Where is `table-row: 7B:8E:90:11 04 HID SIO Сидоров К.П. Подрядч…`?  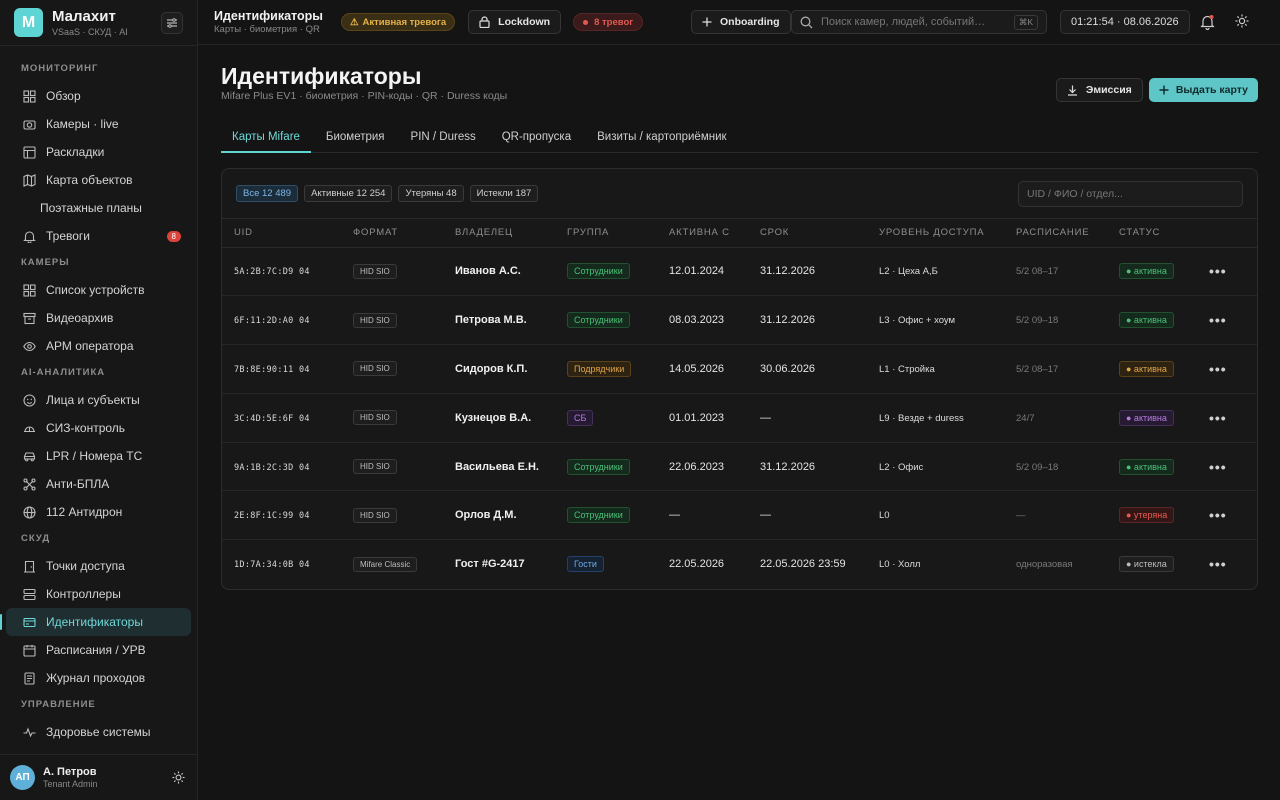 table-row: 7B:8E:90:11 04 HID SIO Сидоров К.П. Подрядч… is located at coordinates (739, 369).